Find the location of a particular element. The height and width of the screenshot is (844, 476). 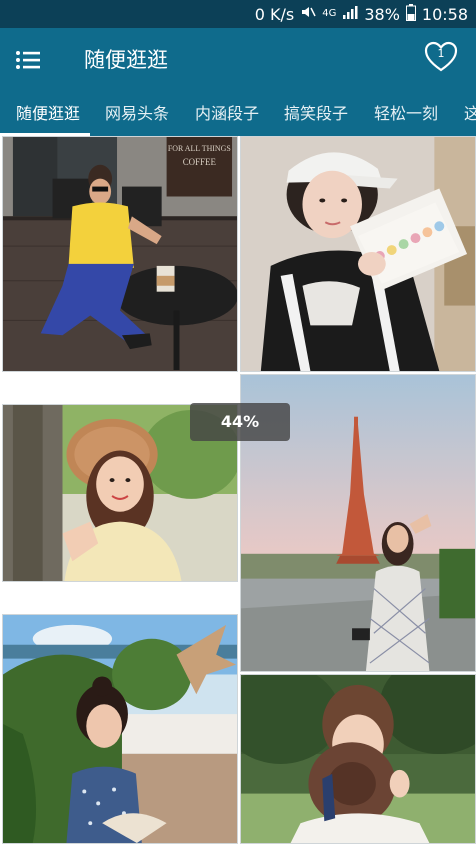

app-bar: 随便逛逛 1 is located at coordinates (238, 60).